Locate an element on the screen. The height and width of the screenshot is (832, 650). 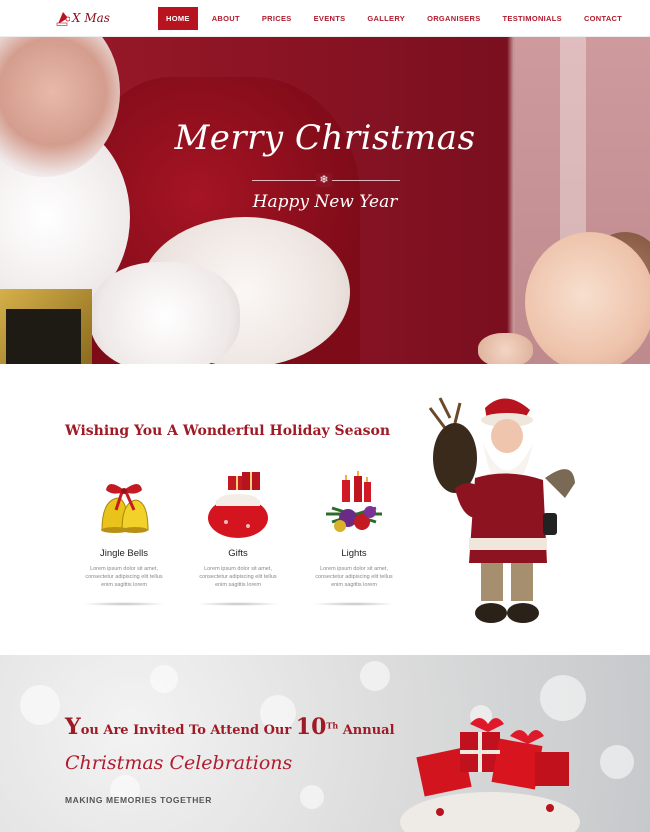
nav-about: ABOUT is located at coordinates (226, 18).